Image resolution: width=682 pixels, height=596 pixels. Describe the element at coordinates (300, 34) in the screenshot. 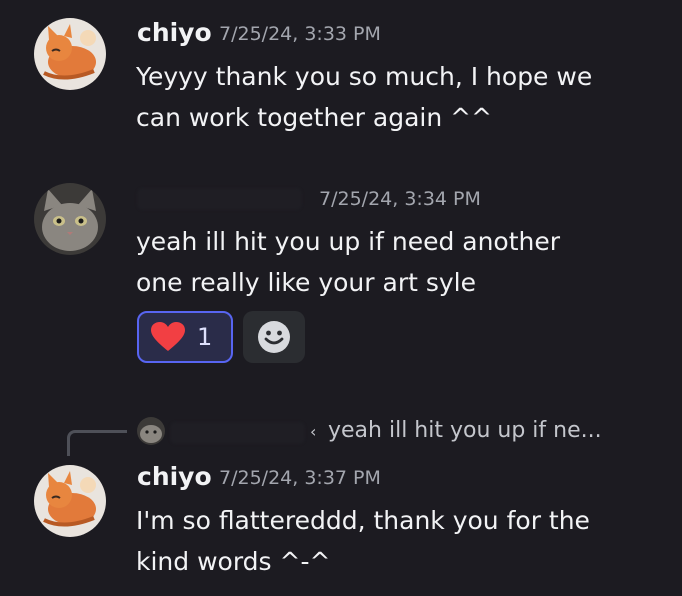

I see `timestamp: 7/25/24, 3:33 PM` at that location.